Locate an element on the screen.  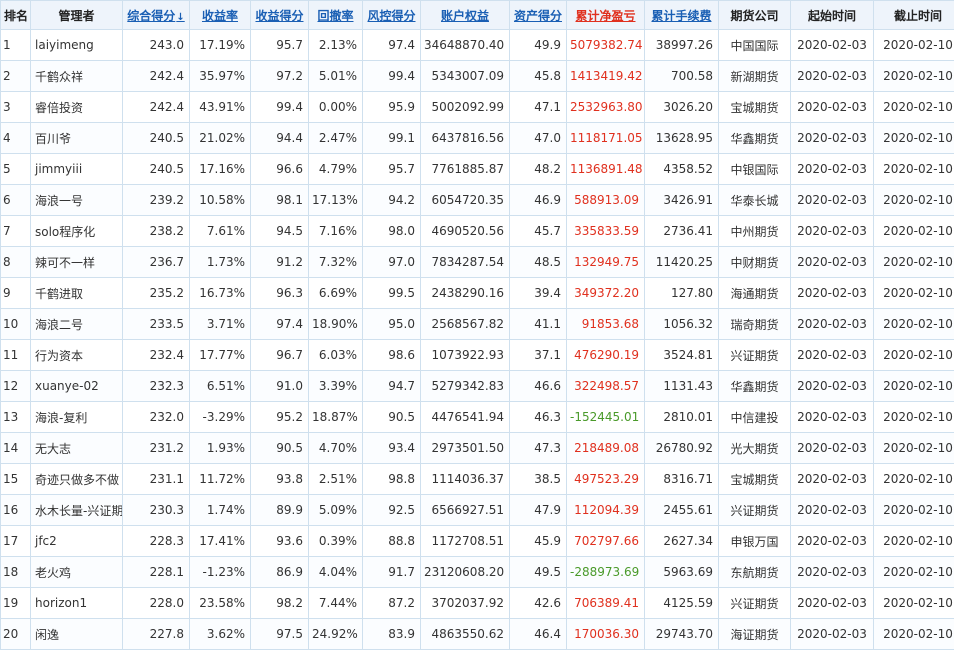
company-cell: 新湖期货 is located at coordinates (754, 76).